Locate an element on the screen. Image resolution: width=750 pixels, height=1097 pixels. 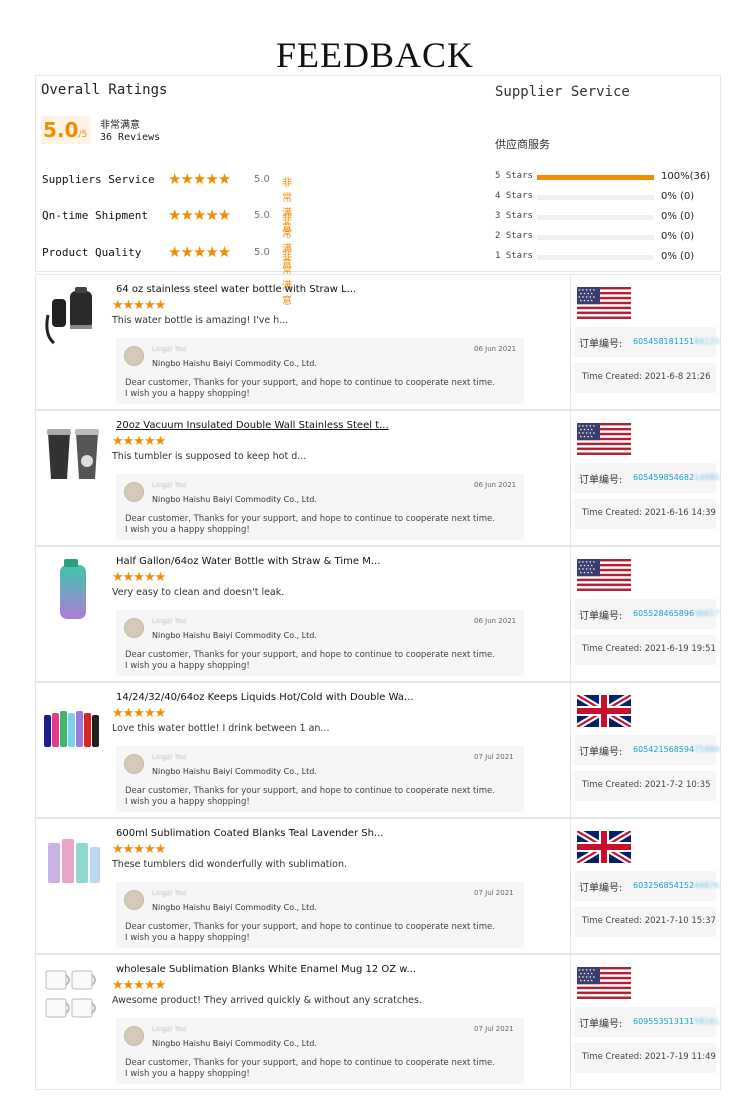
product-image-colored-bottles is located at coordinates (71, 729).